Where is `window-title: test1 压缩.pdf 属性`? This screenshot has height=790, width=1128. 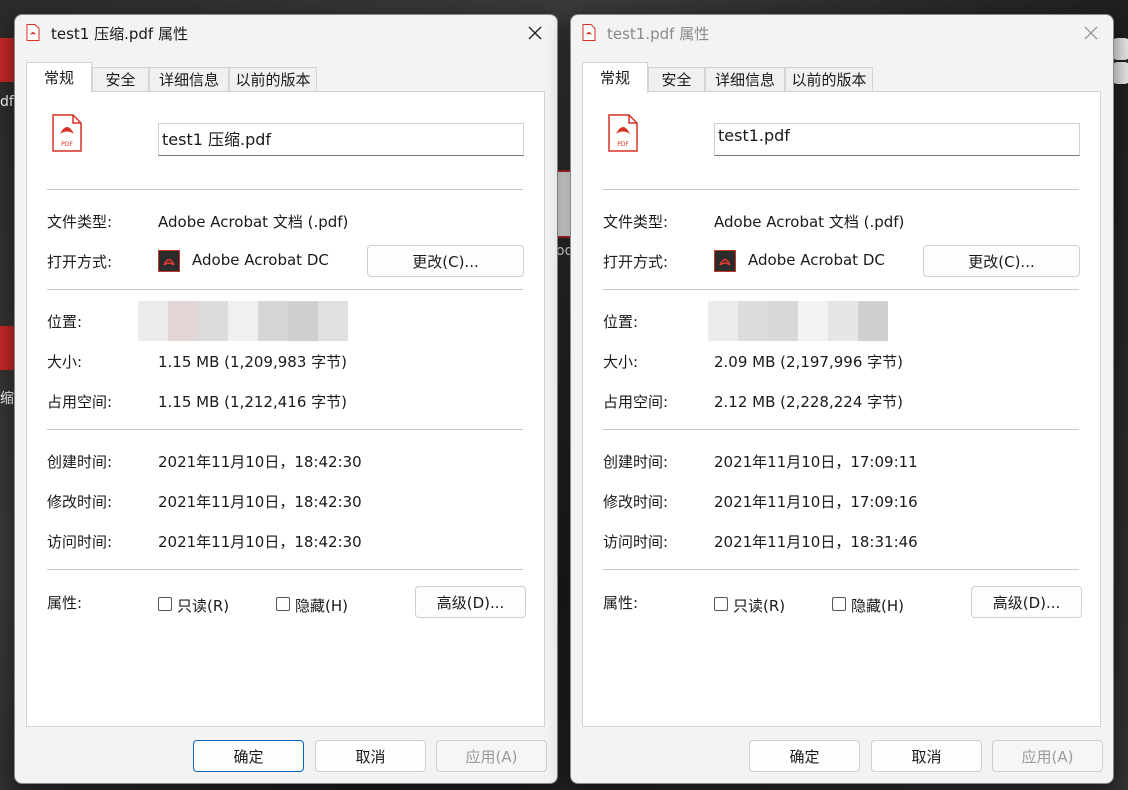 window-title: test1 压缩.pdf 属性 is located at coordinates (119, 34).